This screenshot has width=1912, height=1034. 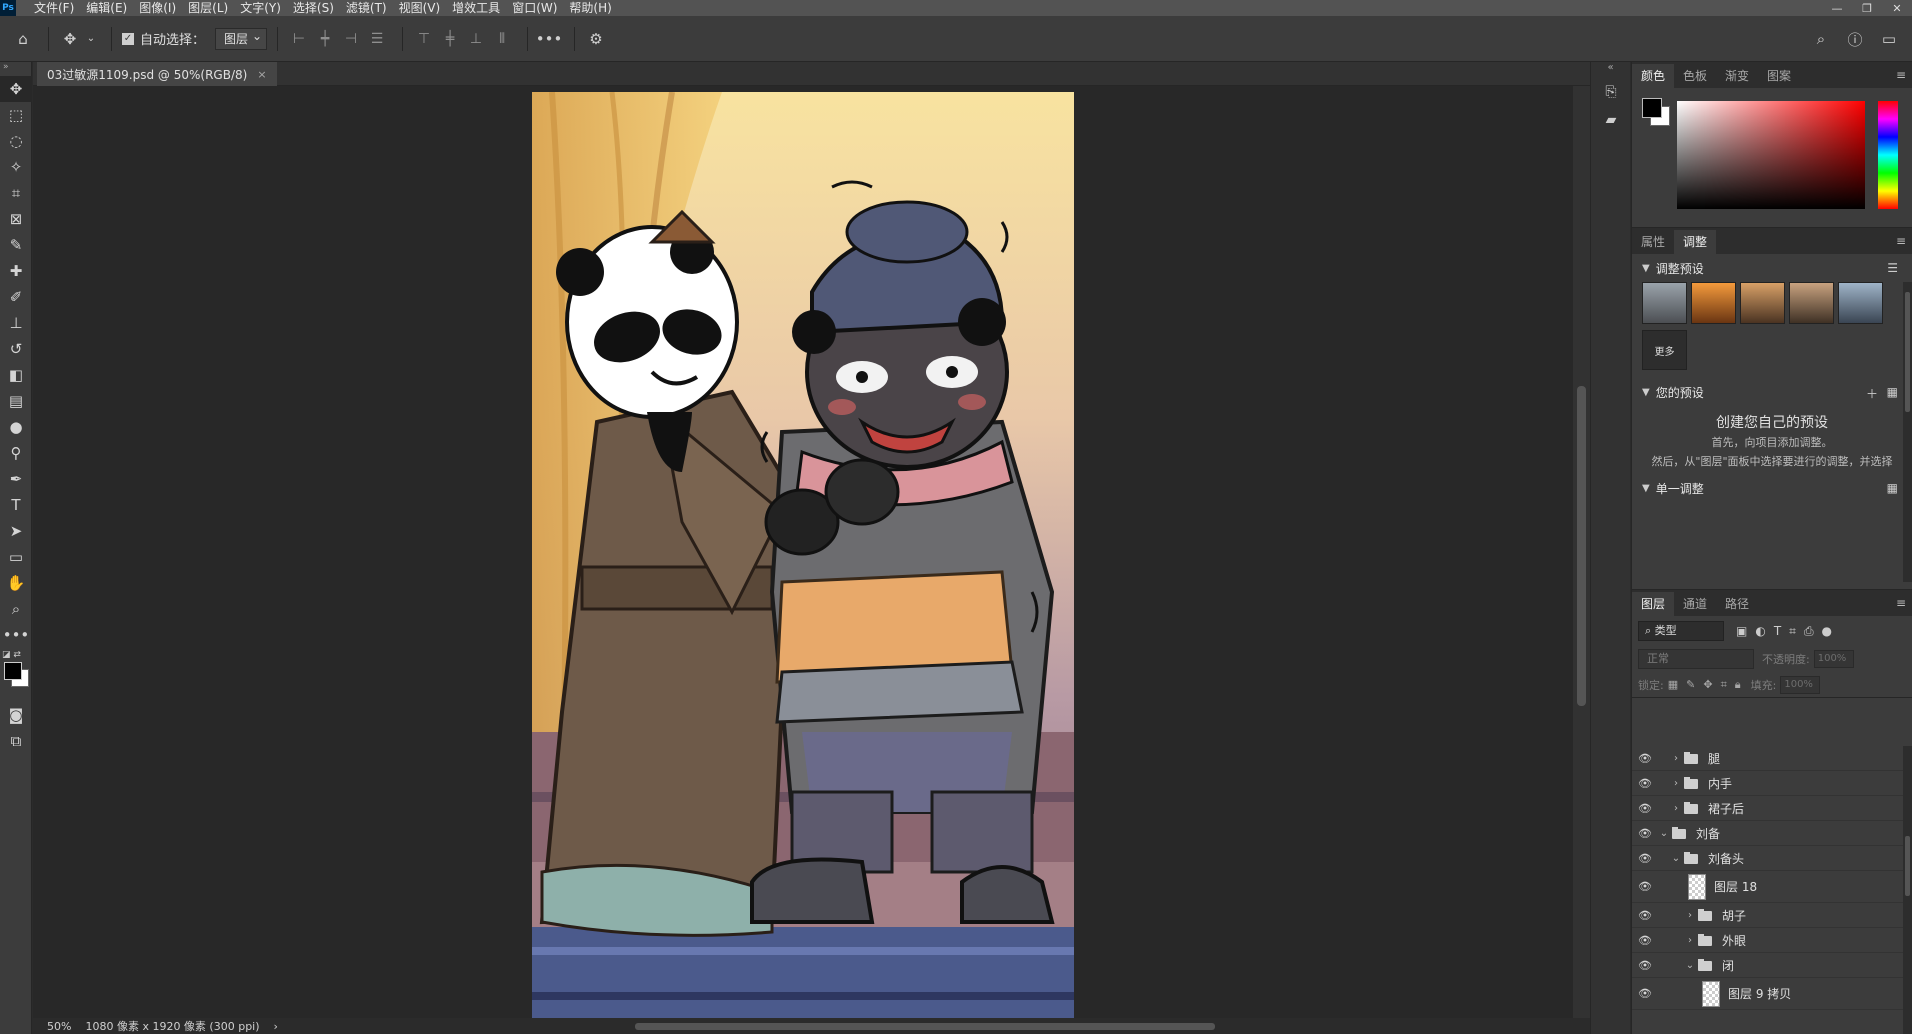 What do you see at coordinates (1768, 808) in the screenshot?
I see `layer-row: 👁︎ › 裙子后` at bounding box center [1768, 808].